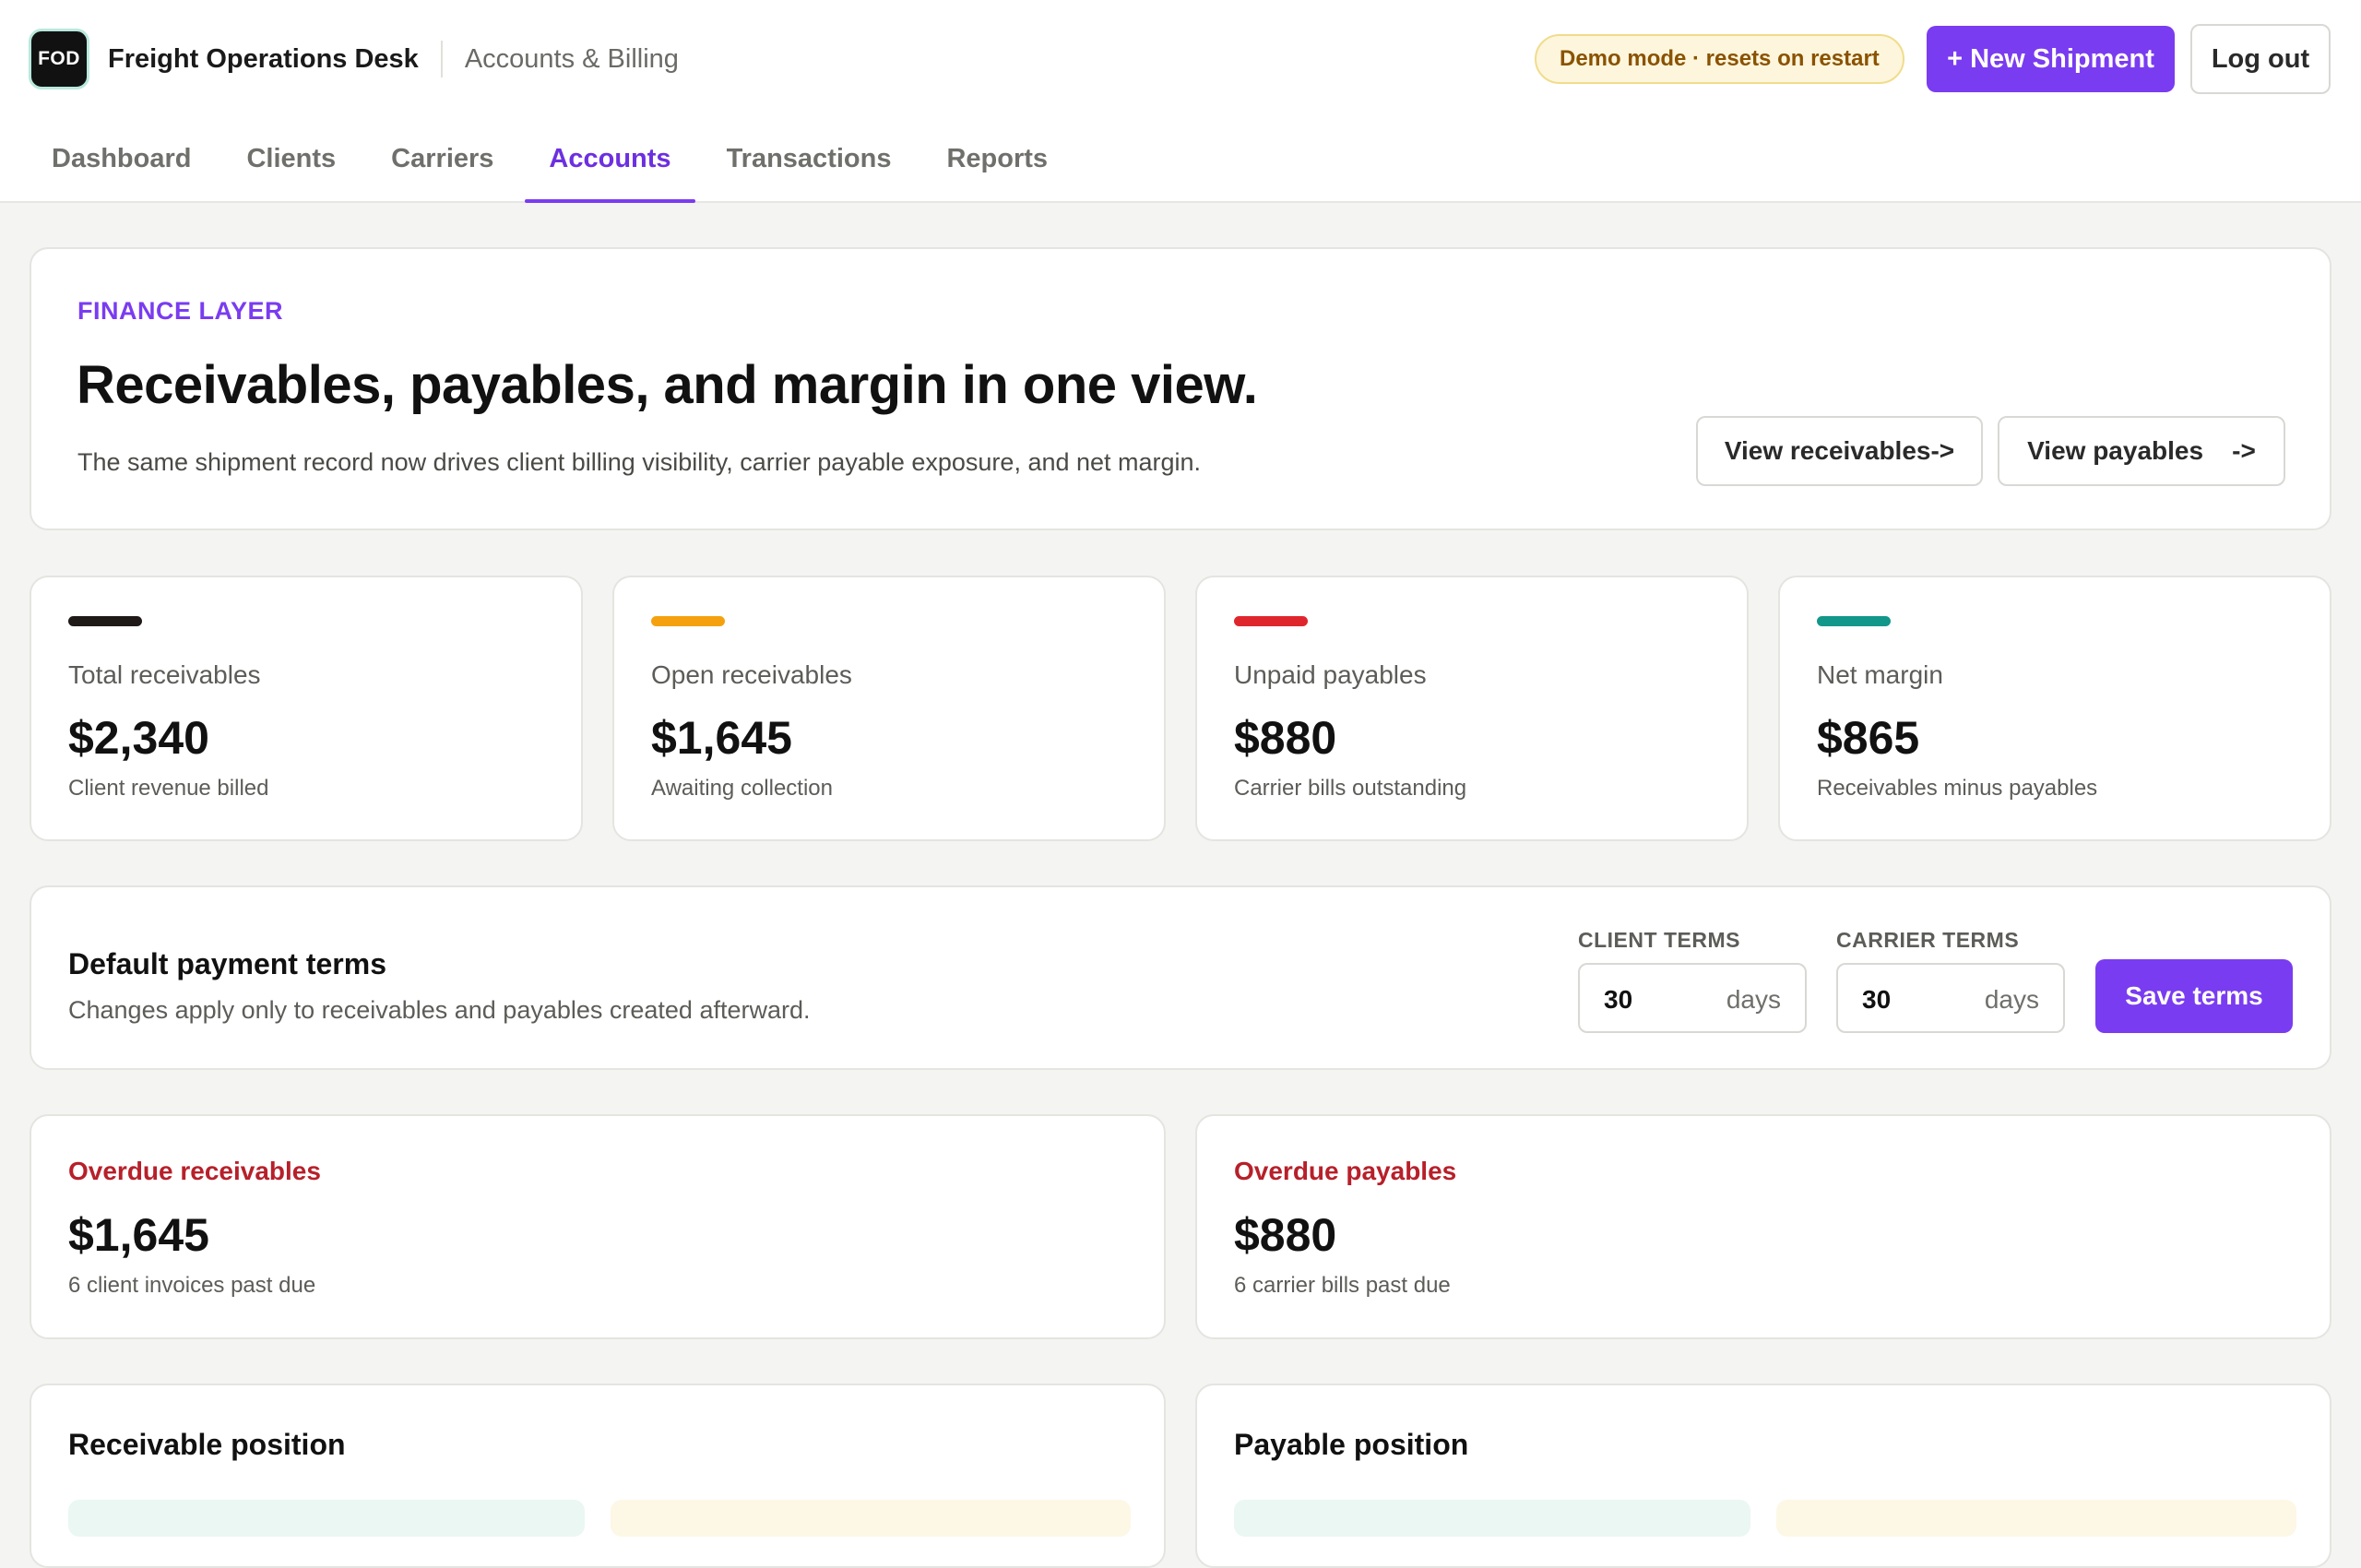 The height and width of the screenshot is (1568, 2361). What do you see at coordinates (180, 311) in the screenshot?
I see `hero-eyebrow: FINANCE LAYER` at bounding box center [180, 311].